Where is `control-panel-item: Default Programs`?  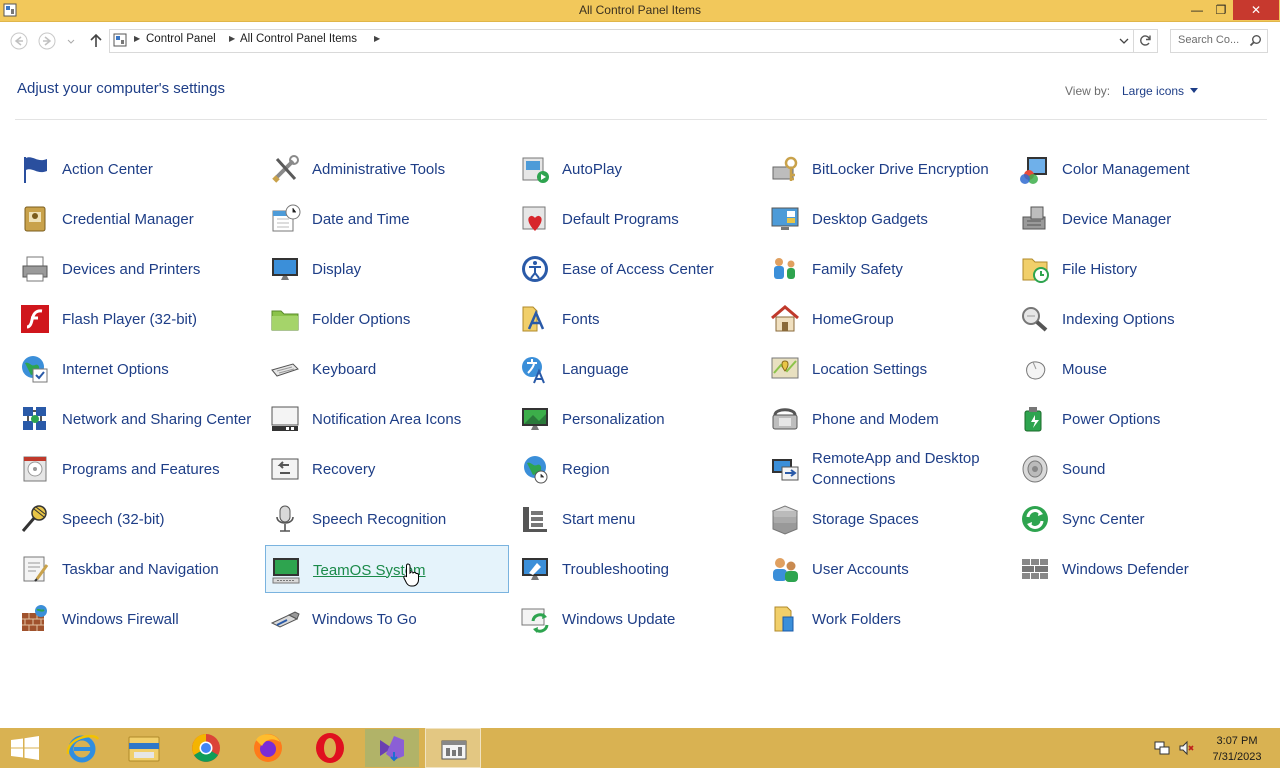
control-panel-item: Default Programs is located at coordinates (637, 219).